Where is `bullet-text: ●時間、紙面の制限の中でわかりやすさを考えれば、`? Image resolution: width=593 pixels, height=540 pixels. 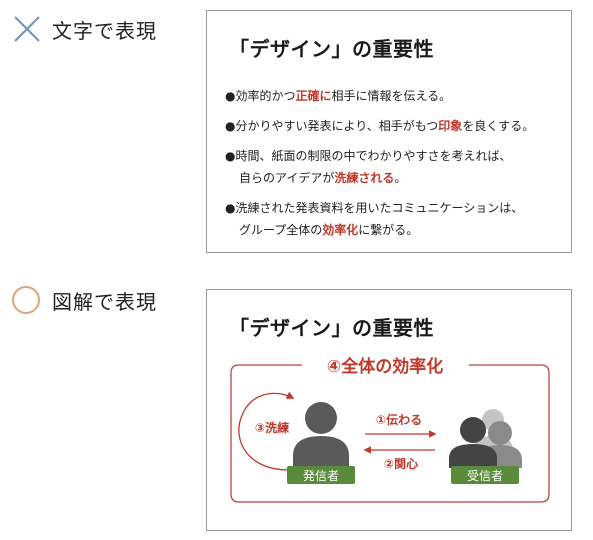
bullet-text: ●時間、紙面の制限の中でわかりやすさを考えれば、 is located at coordinates (368, 156).